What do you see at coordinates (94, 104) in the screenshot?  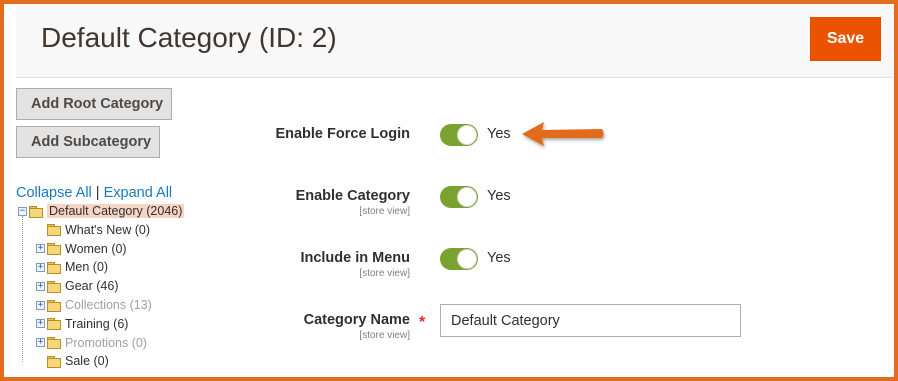 I see `add-root-category-button: Add Root Category` at bounding box center [94, 104].